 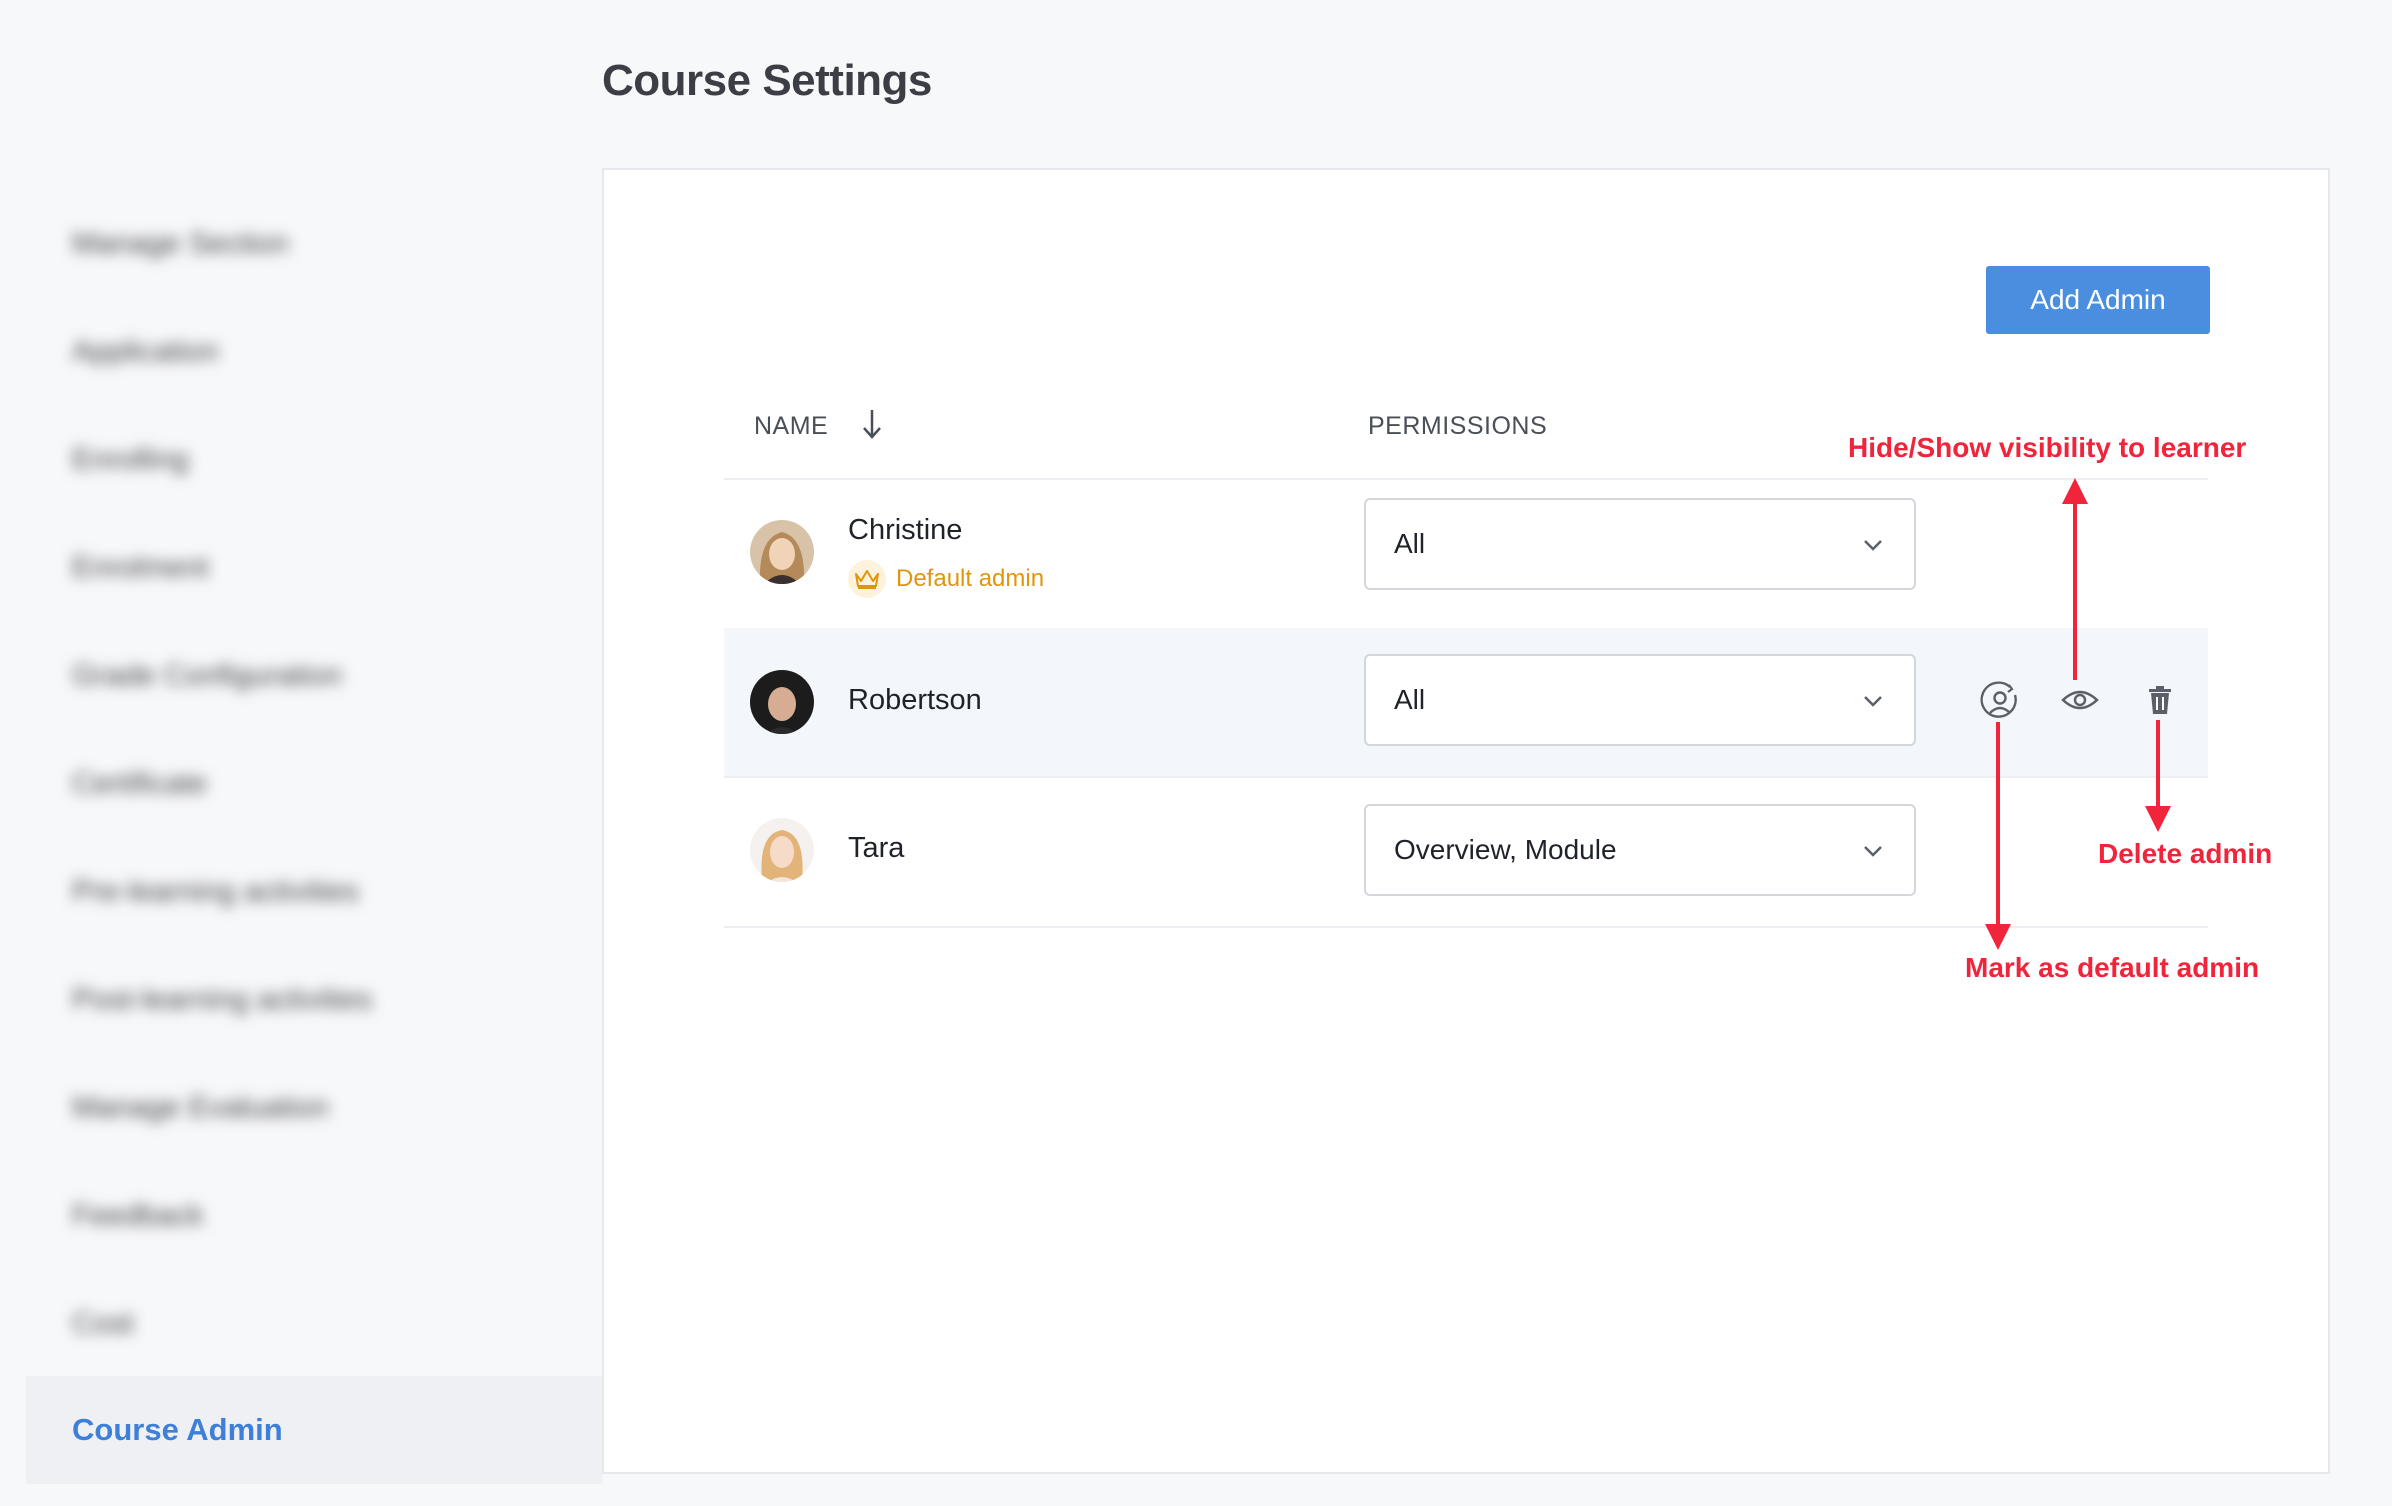 What do you see at coordinates (103, 1323) in the screenshot?
I see `sidebar-item-label: Cost` at bounding box center [103, 1323].